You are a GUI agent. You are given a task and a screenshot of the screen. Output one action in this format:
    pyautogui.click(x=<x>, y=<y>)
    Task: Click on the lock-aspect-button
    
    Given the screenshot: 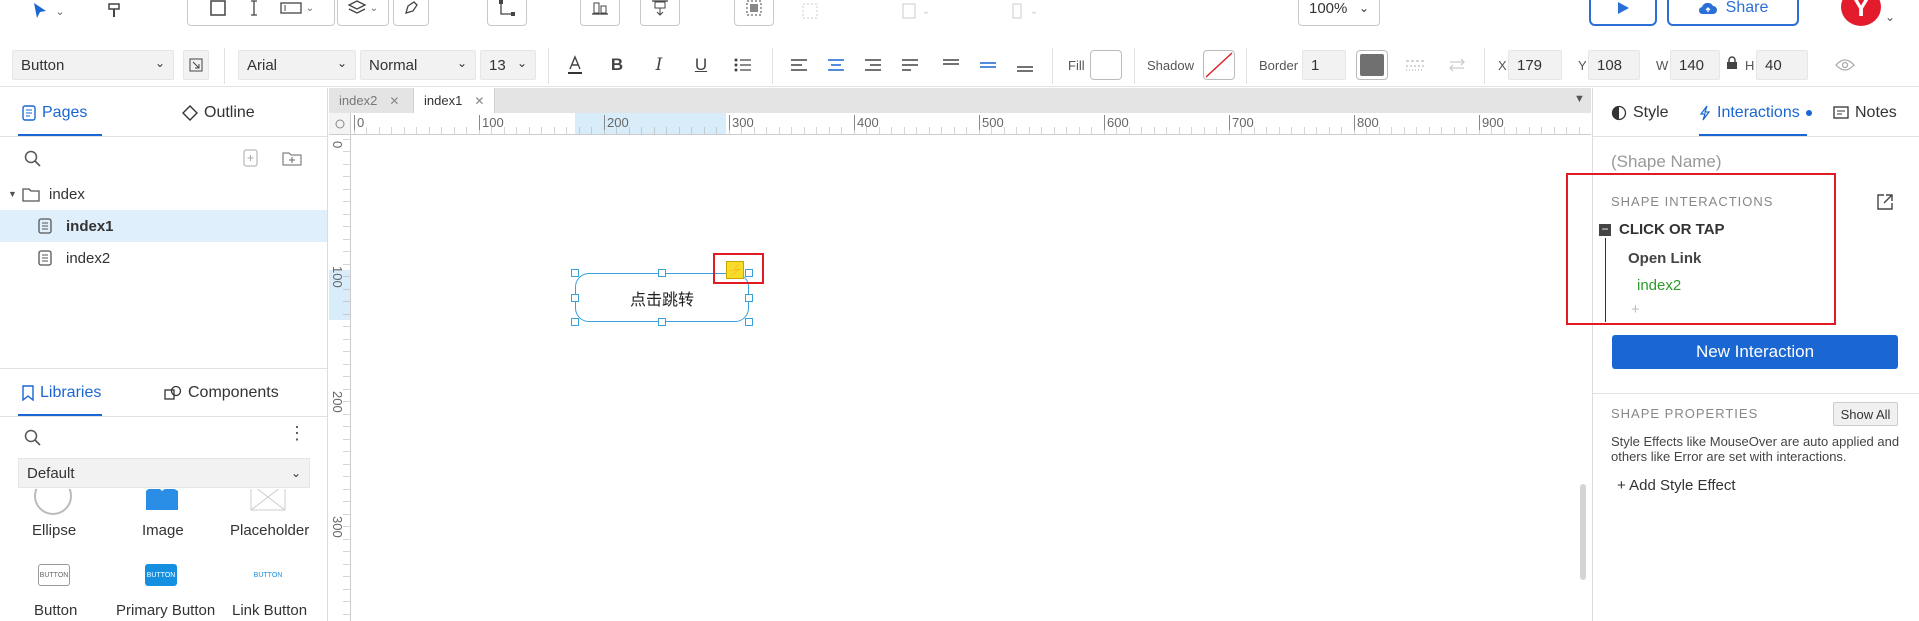 What is the action you would take?
    pyautogui.click(x=1732, y=65)
    